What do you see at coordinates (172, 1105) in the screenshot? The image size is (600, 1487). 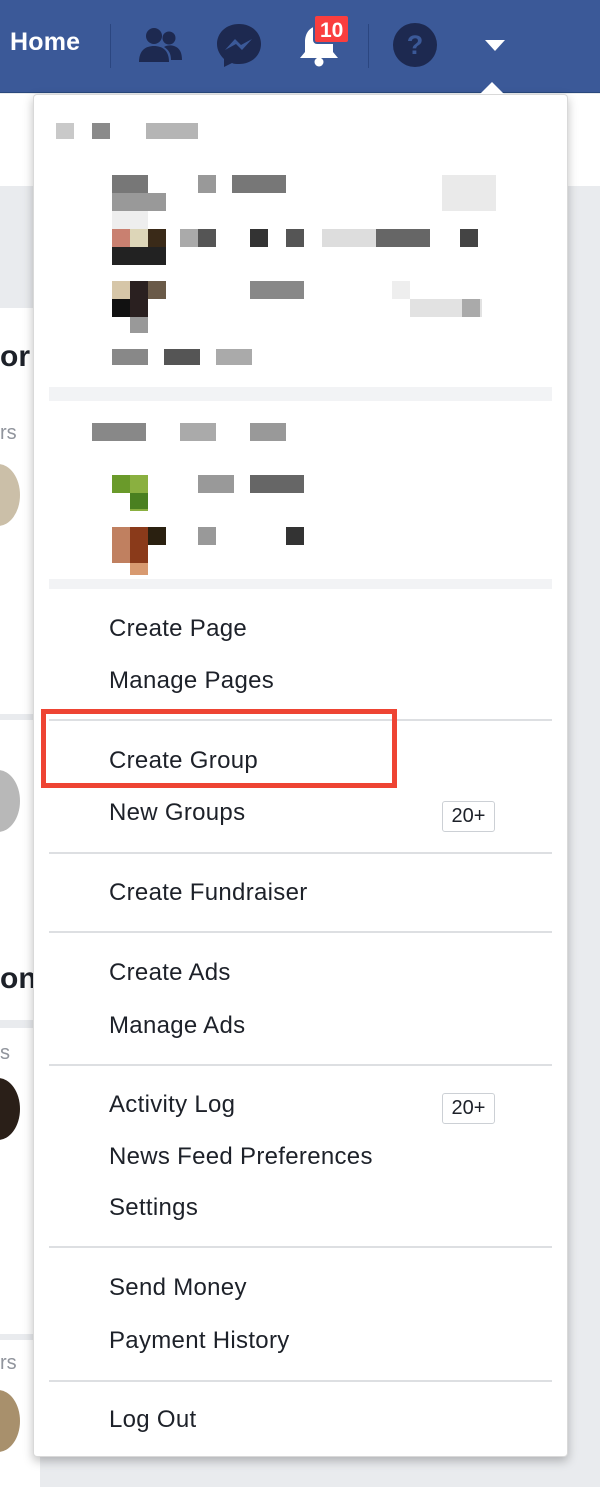 I see `activity-log-item: Activity Log` at bounding box center [172, 1105].